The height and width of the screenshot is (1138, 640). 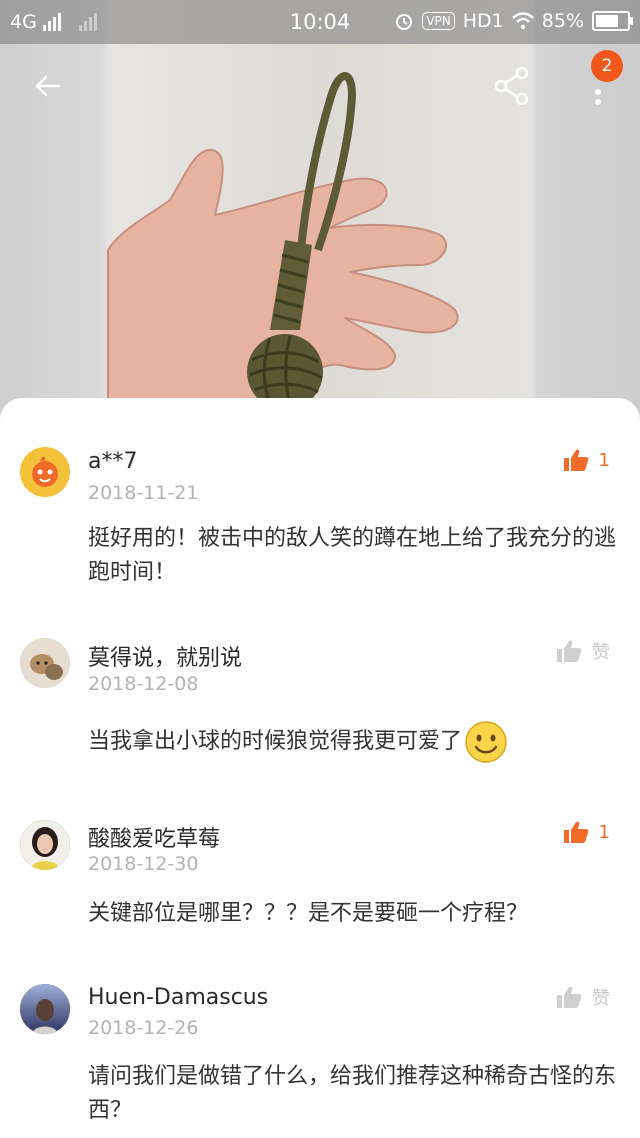 I want to click on back-button, so click(x=48, y=86).